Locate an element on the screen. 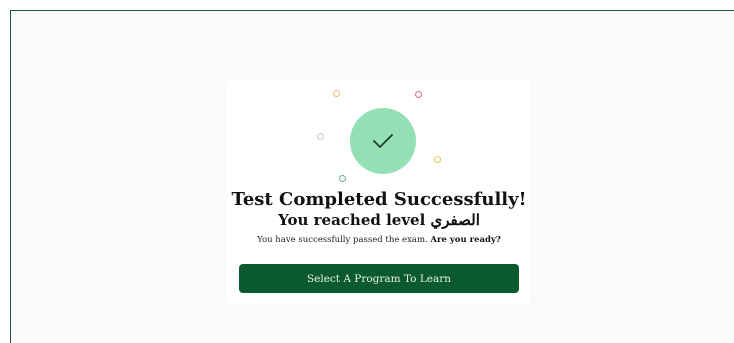 Image resolution: width=734 pixels, height=343 pixels. checkmark-icon is located at coordinates (383, 141).